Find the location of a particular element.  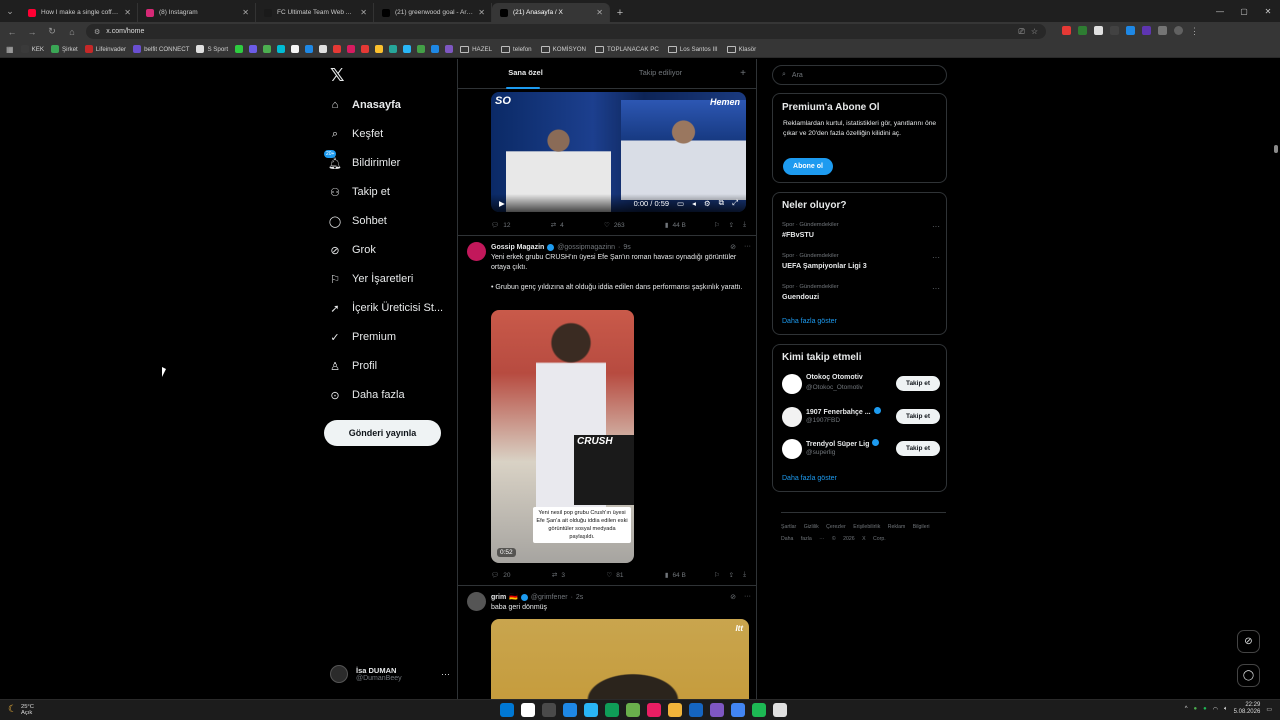

bookmark-item: KEK is located at coordinates (32, 49).